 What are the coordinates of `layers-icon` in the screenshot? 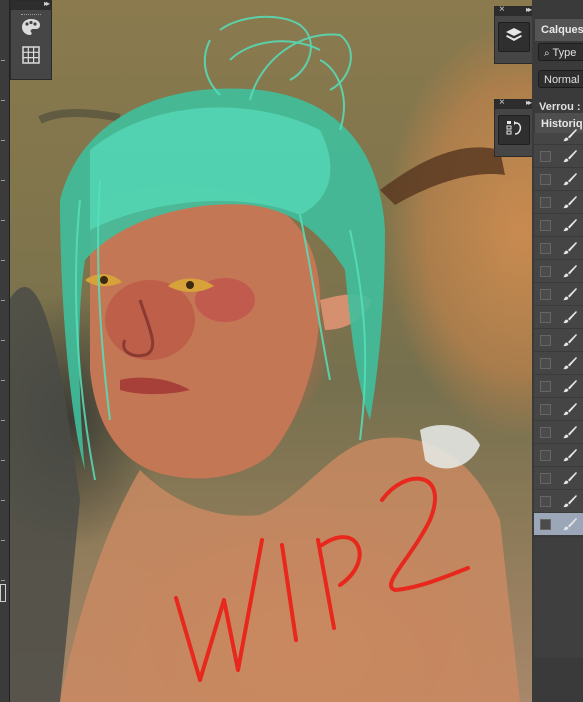 It's located at (514, 37).